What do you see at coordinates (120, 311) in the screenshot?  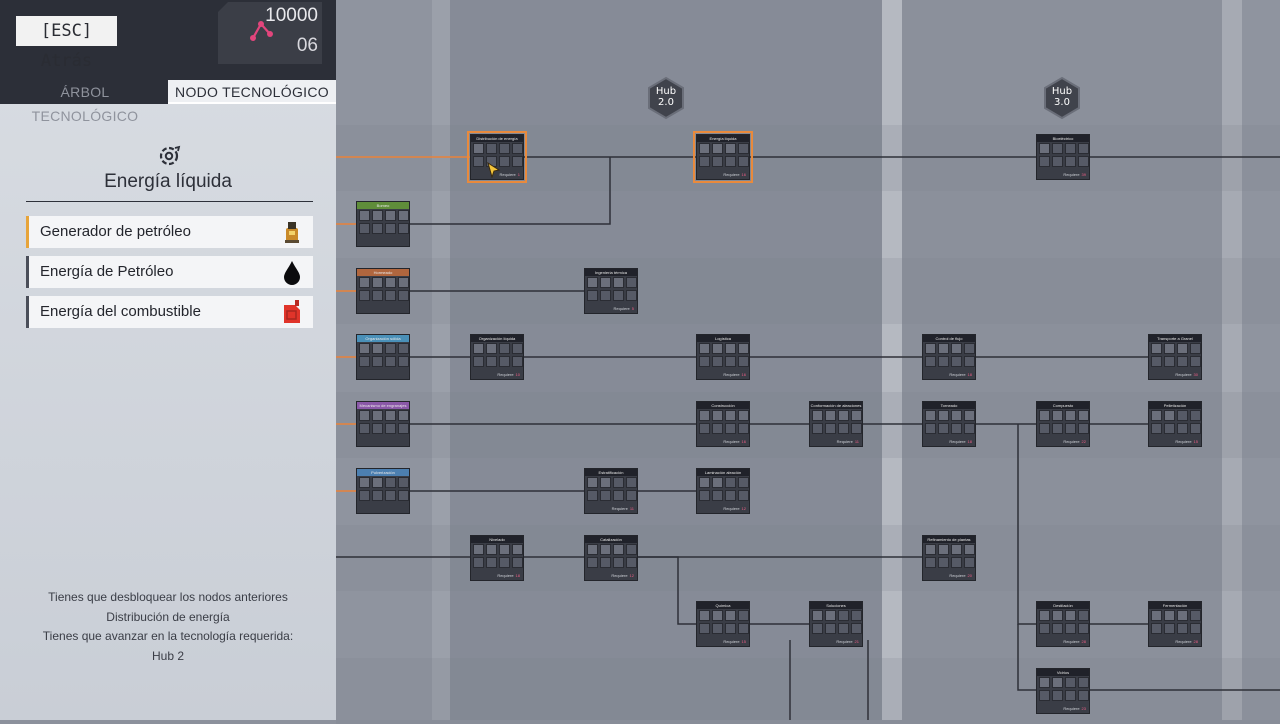 I see `unlock-item-label: Energía del combustible` at bounding box center [120, 311].